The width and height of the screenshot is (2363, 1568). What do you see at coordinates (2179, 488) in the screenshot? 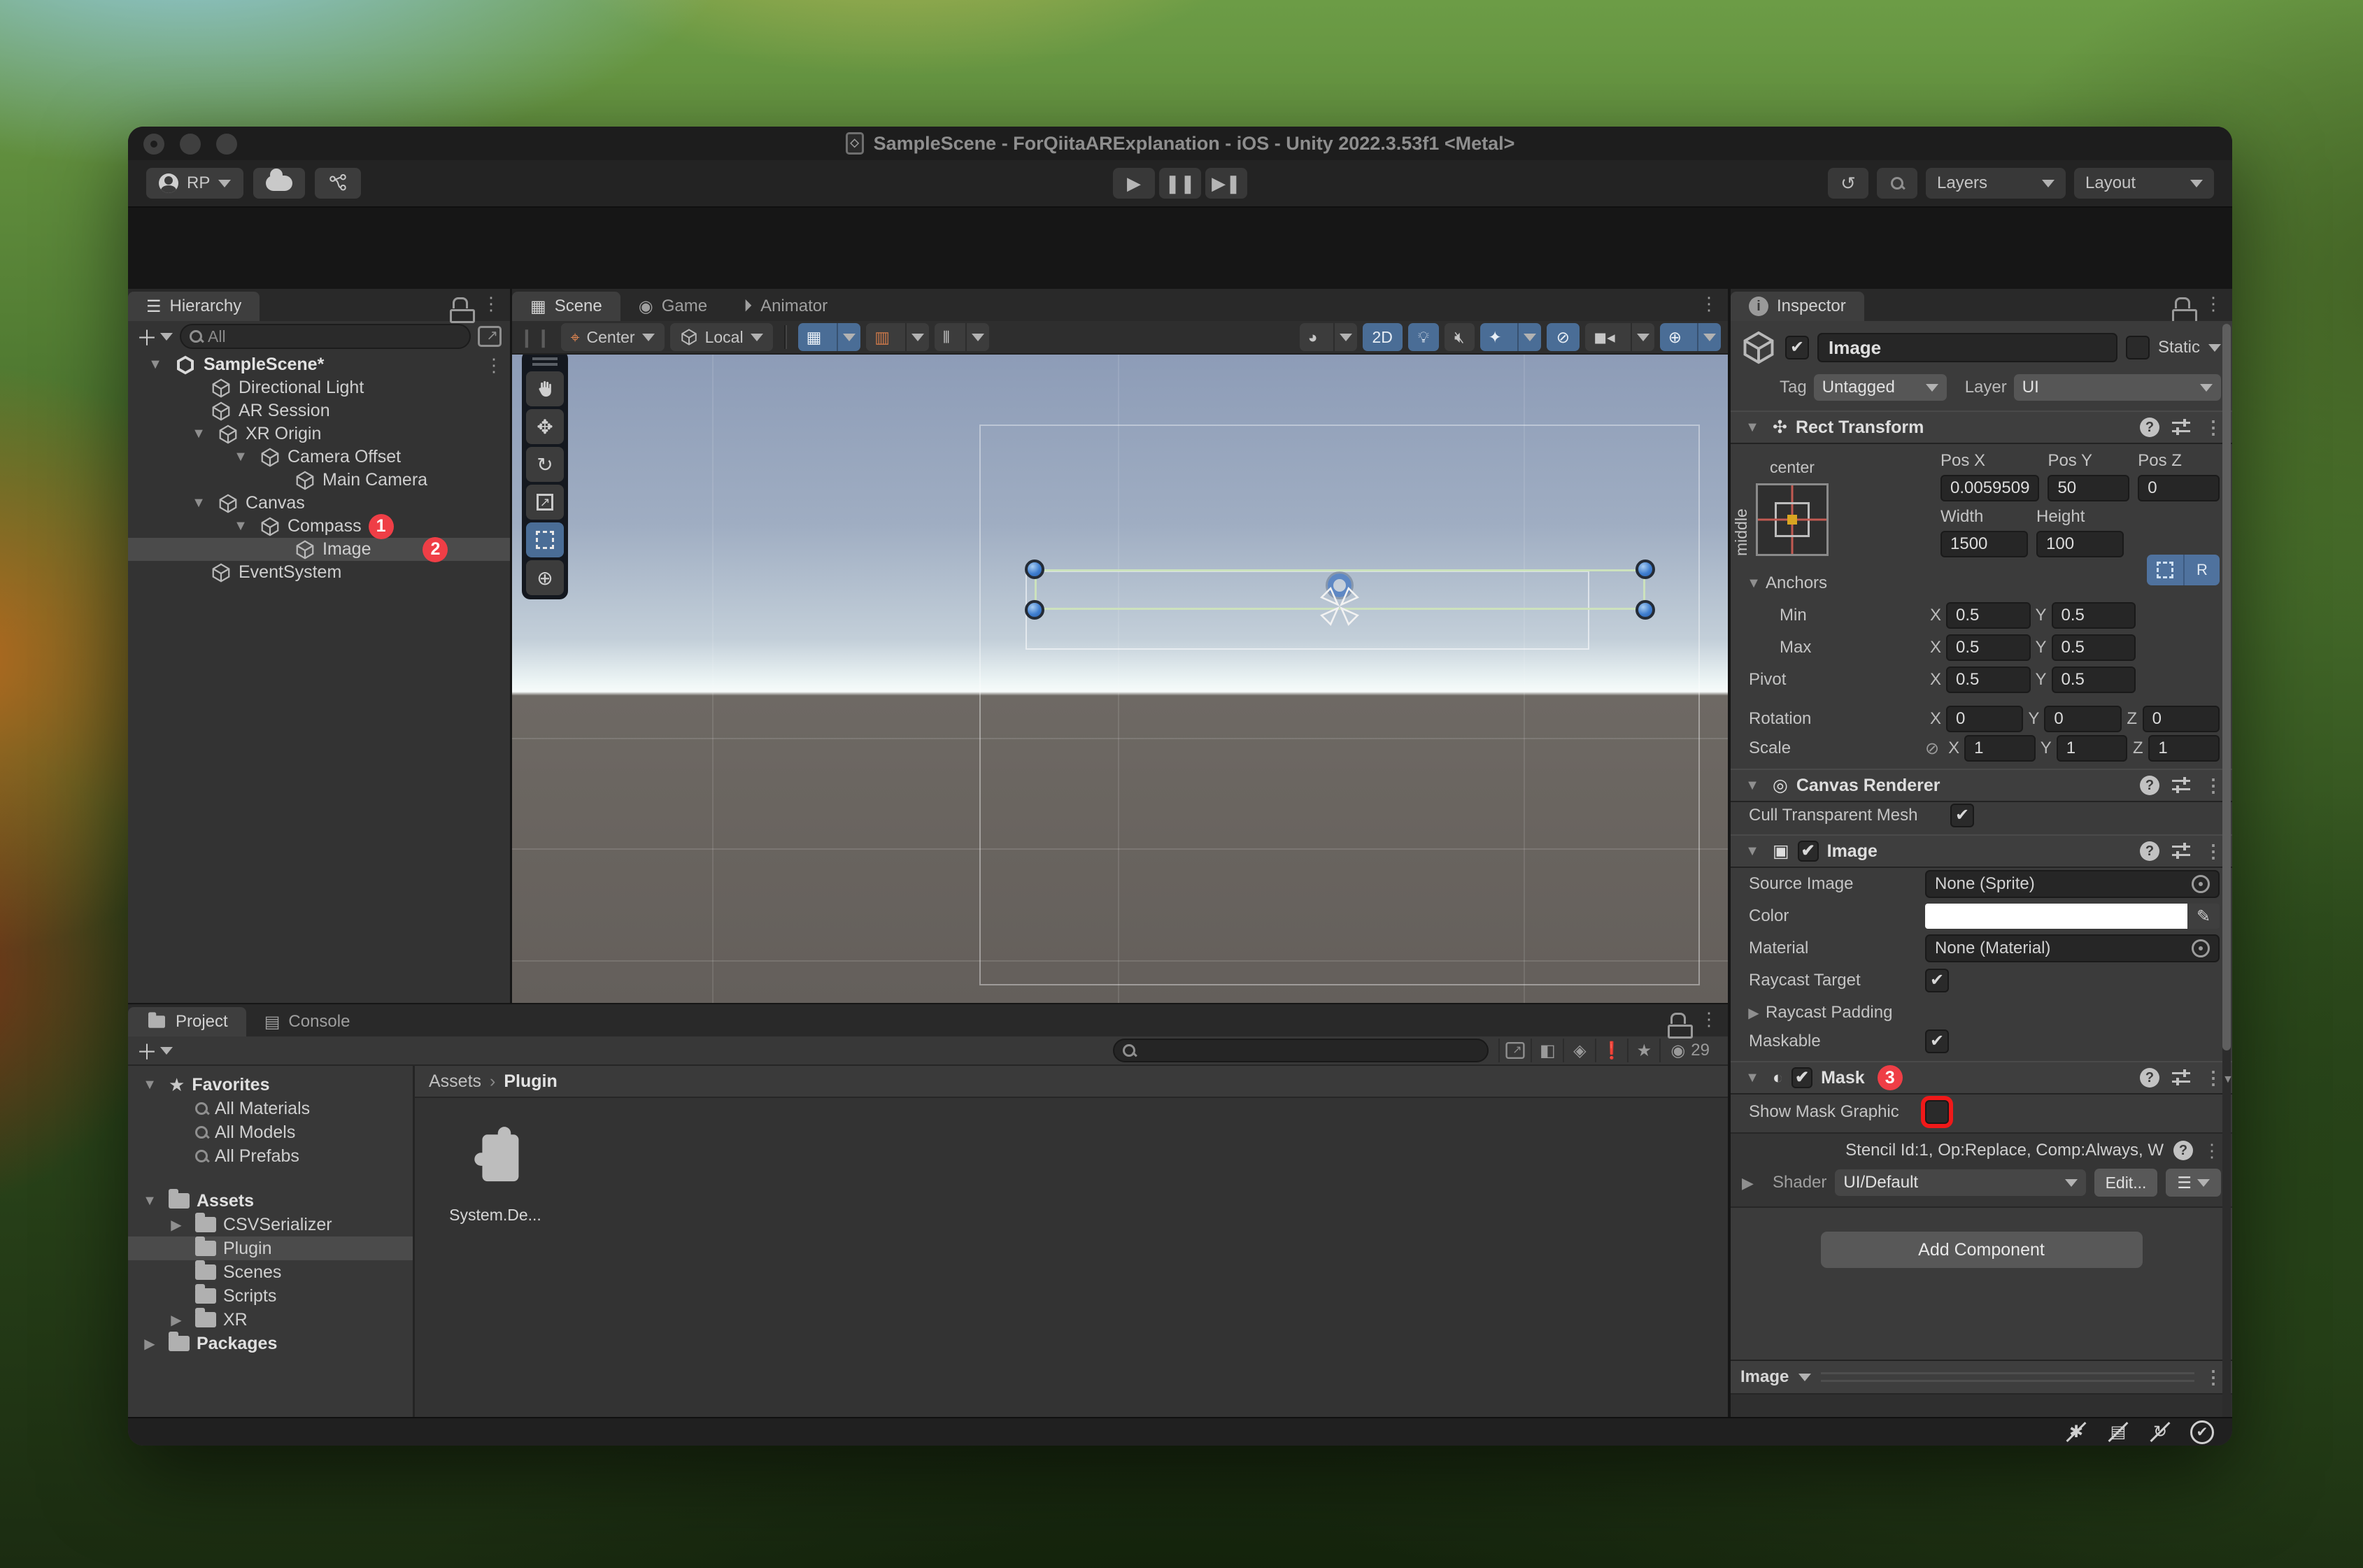
I see `pos-z-field: 0` at bounding box center [2179, 488].